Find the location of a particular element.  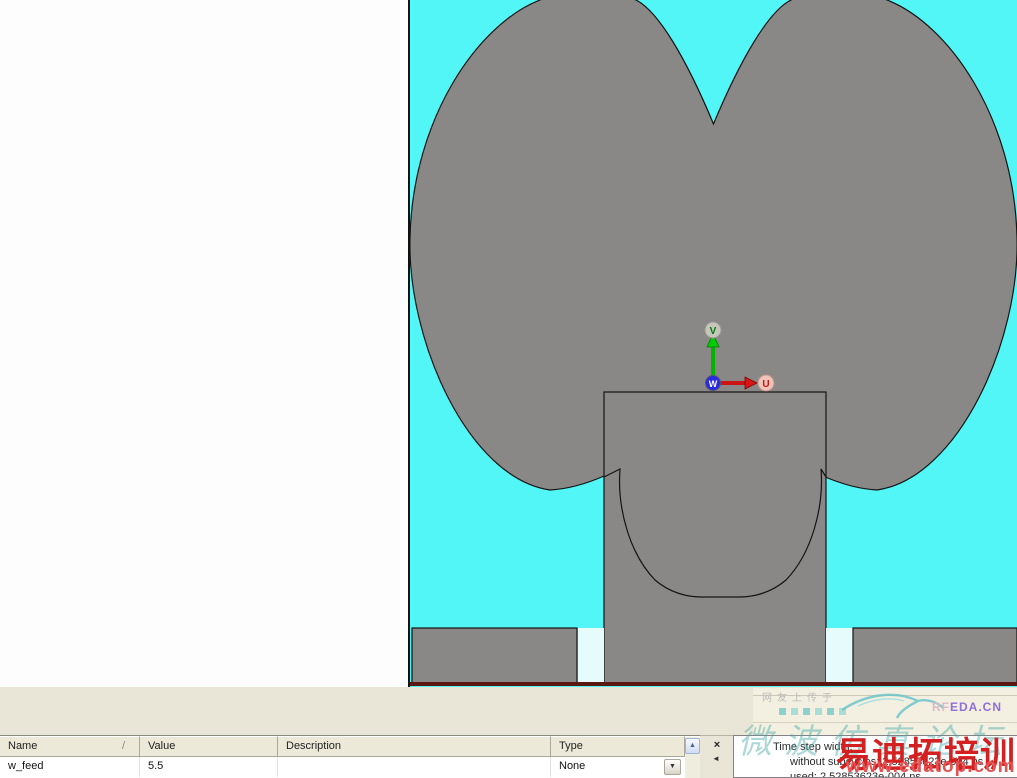

column-header-name: Name / is located at coordinates (70, 746).